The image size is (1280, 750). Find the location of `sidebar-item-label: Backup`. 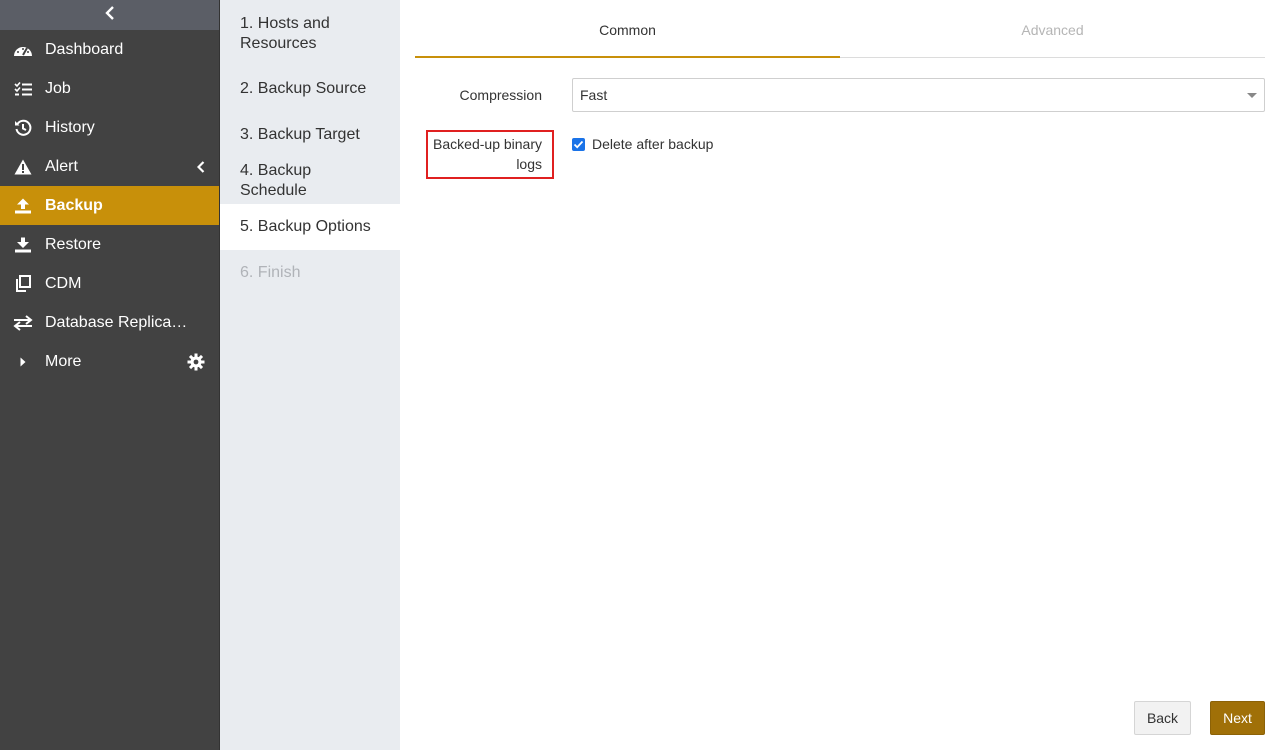

sidebar-item-label: Backup is located at coordinates (74, 205).